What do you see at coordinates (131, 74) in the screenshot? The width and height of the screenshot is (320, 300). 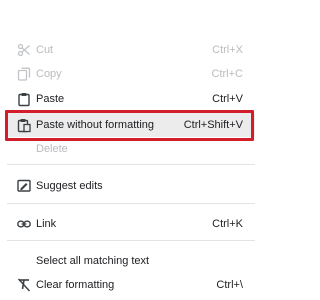 I see `menu-item-copy: Copy Ctrl+C` at bounding box center [131, 74].